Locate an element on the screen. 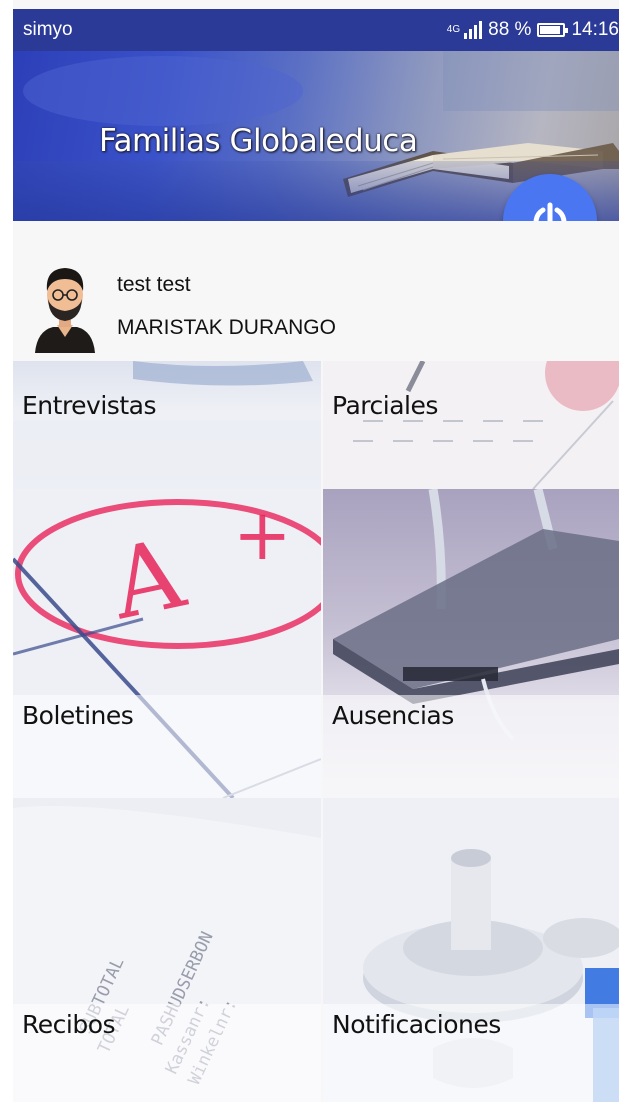  menu-tile-ausencias: Ausencias is located at coordinates (471, 643).